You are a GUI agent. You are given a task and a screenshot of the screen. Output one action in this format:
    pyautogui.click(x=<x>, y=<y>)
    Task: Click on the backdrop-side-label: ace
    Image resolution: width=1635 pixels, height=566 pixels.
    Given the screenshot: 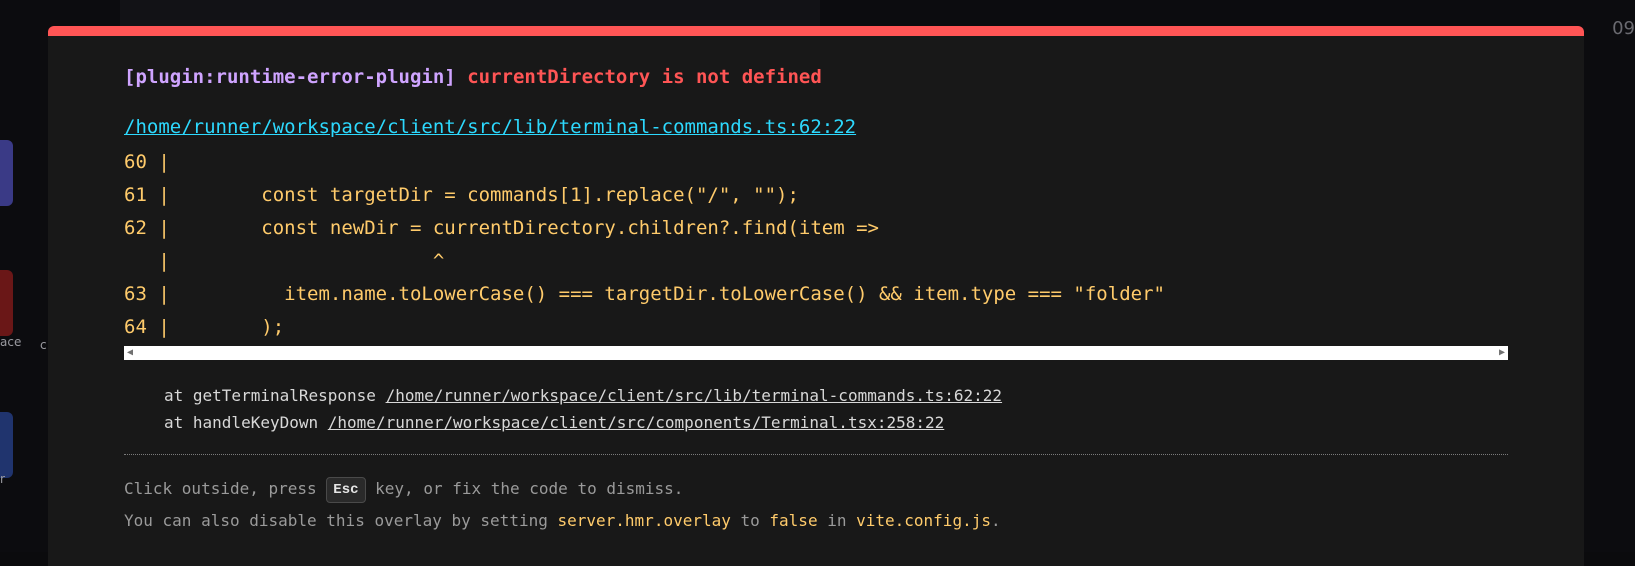 What is the action you would take?
    pyautogui.click(x=11, y=342)
    